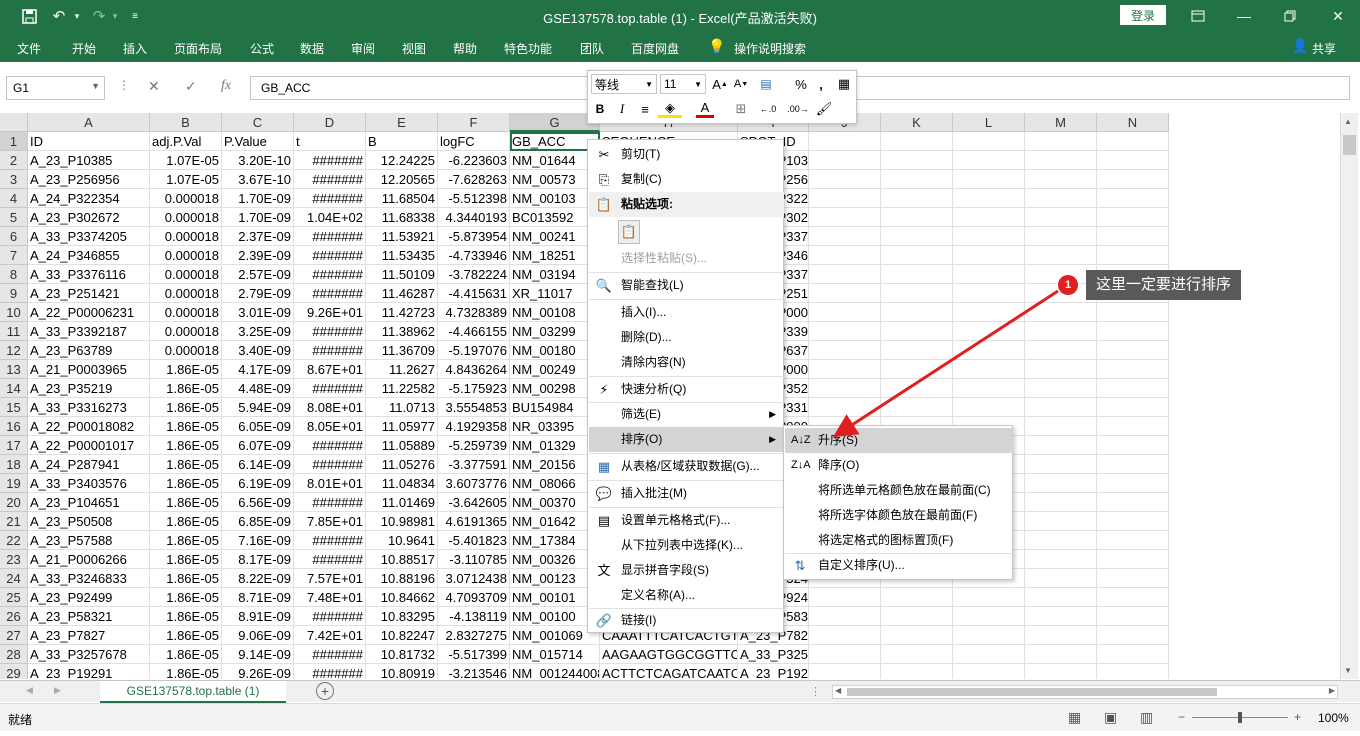  What do you see at coordinates (14, 388) in the screenshot?
I see `row-header: 14` at bounding box center [14, 388].